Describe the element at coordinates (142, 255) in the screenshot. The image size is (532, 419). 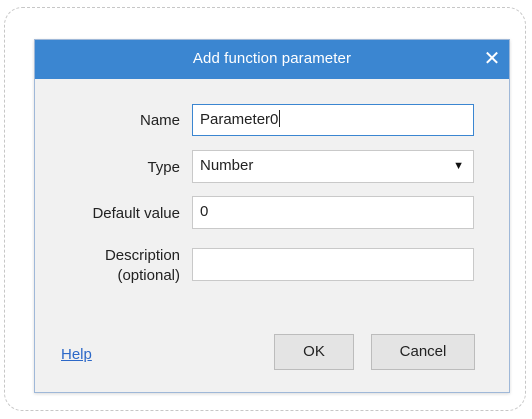
I see `description-label-line1: Description` at that location.